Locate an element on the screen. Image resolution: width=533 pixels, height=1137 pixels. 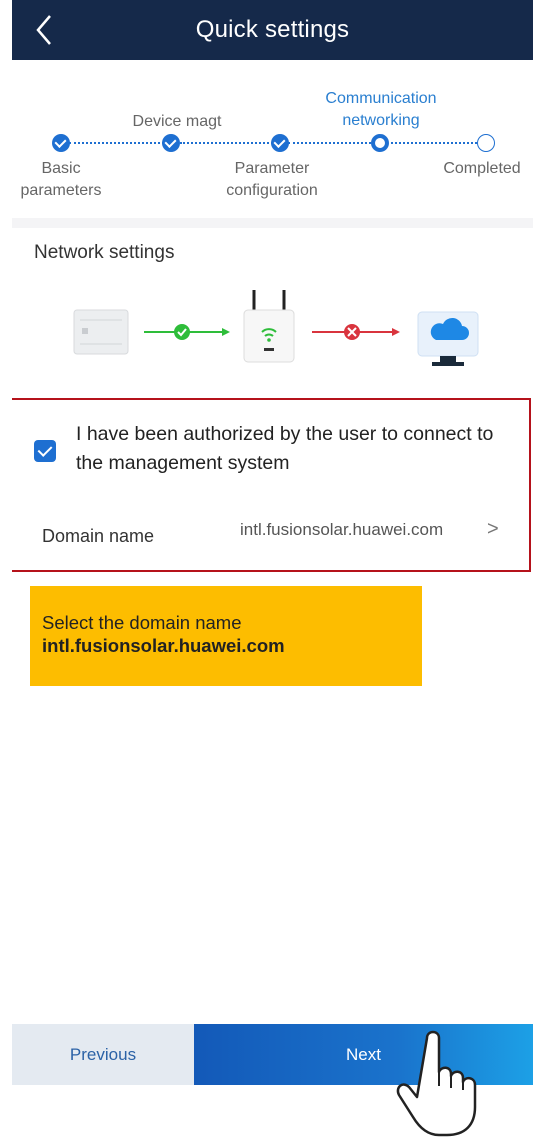
domain-name-label: Domain name is located at coordinates (98, 536).